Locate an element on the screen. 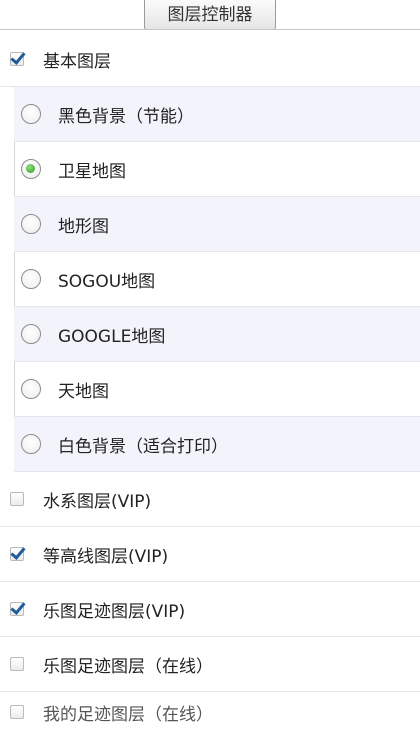  overlay-letu-track-online: 乐图足迹图层（在线） is located at coordinates (210, 664).